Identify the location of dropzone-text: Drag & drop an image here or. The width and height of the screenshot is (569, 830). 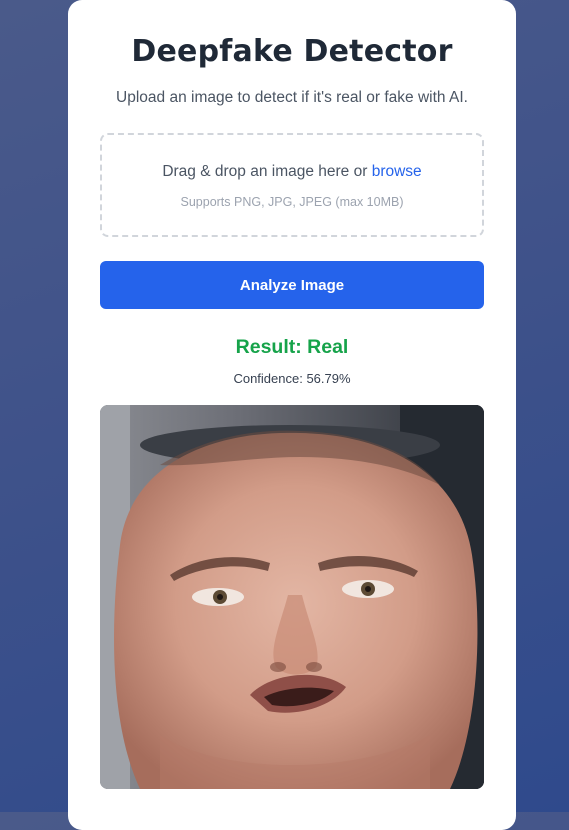
(267, 171).